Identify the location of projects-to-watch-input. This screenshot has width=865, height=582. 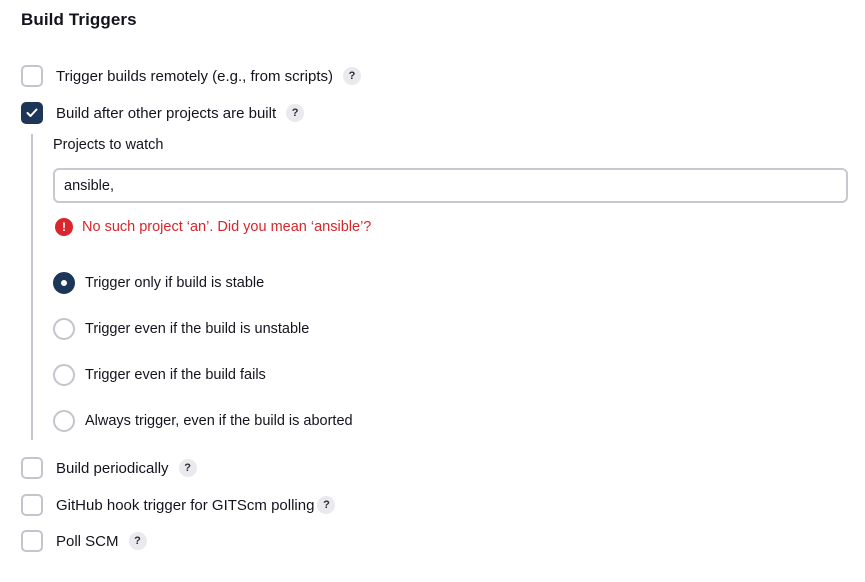
(450, 185).